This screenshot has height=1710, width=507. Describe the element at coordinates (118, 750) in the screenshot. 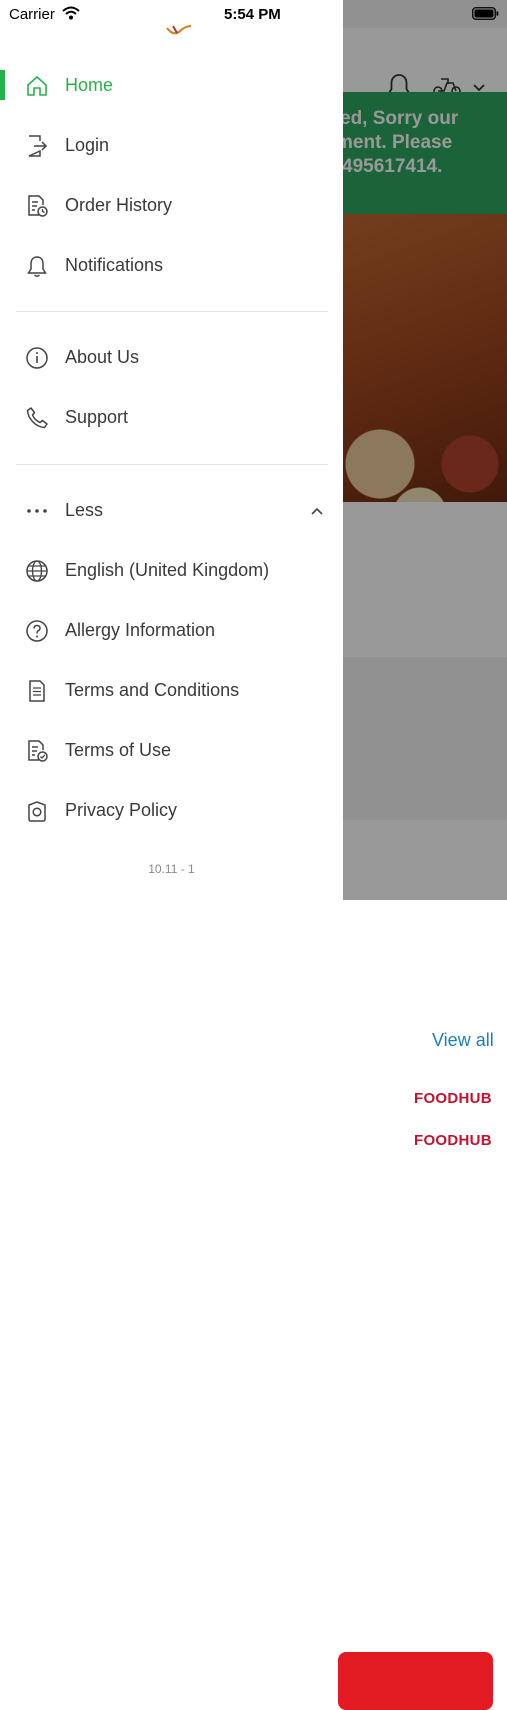

I see `menu-item-label: Terms of Use` at that location.